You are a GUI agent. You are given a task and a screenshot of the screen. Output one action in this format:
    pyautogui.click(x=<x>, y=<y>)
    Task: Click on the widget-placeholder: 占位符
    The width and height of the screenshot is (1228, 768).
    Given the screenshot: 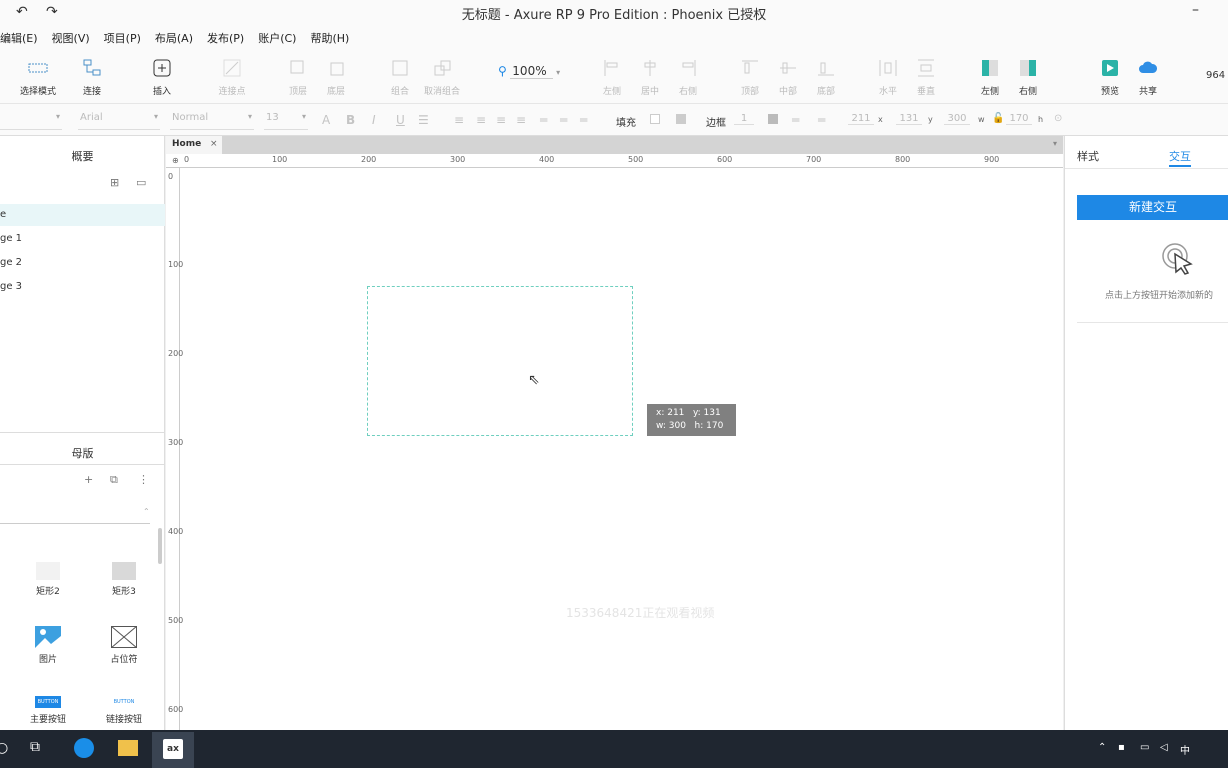 What is the action you would take?
    pyautogui.click(x=124, y=645)
    